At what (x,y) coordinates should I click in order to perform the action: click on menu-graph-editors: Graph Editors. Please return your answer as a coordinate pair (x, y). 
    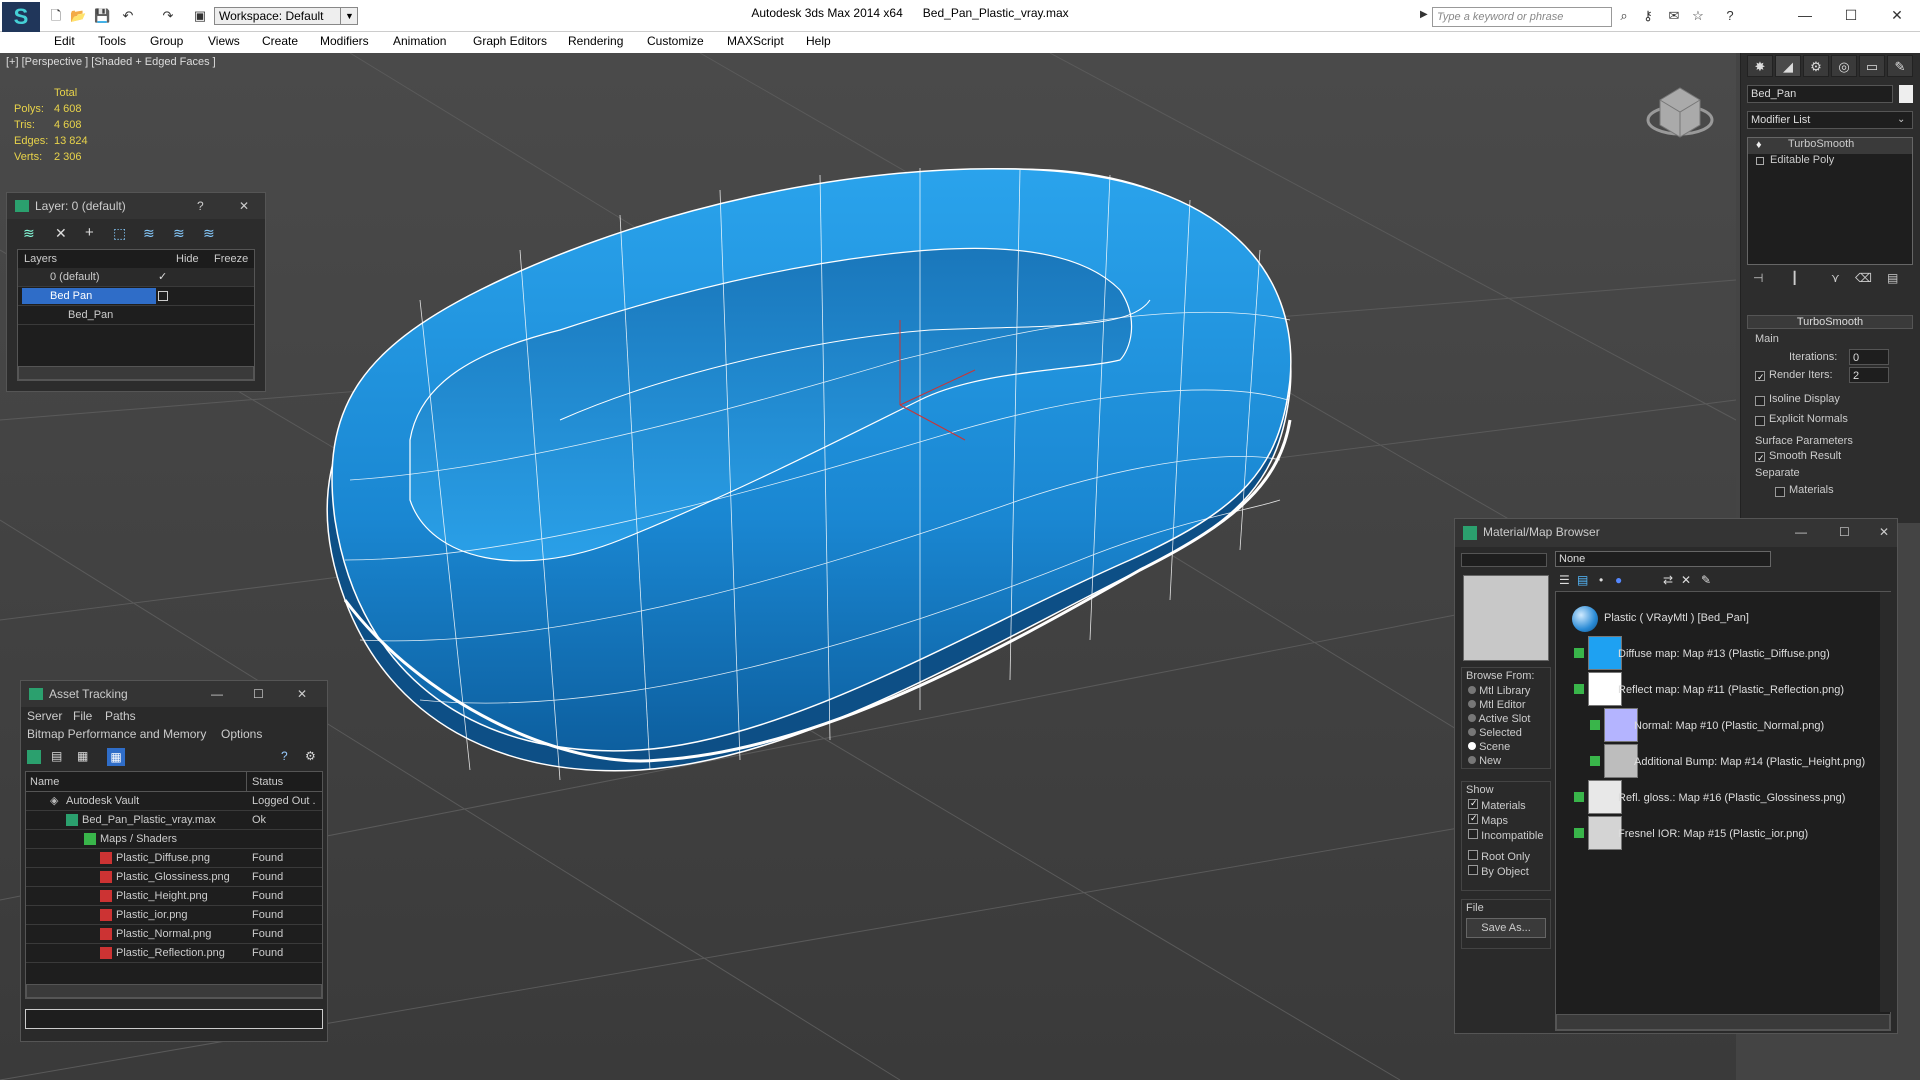
    Looking at the image, I should click on (510, 41).